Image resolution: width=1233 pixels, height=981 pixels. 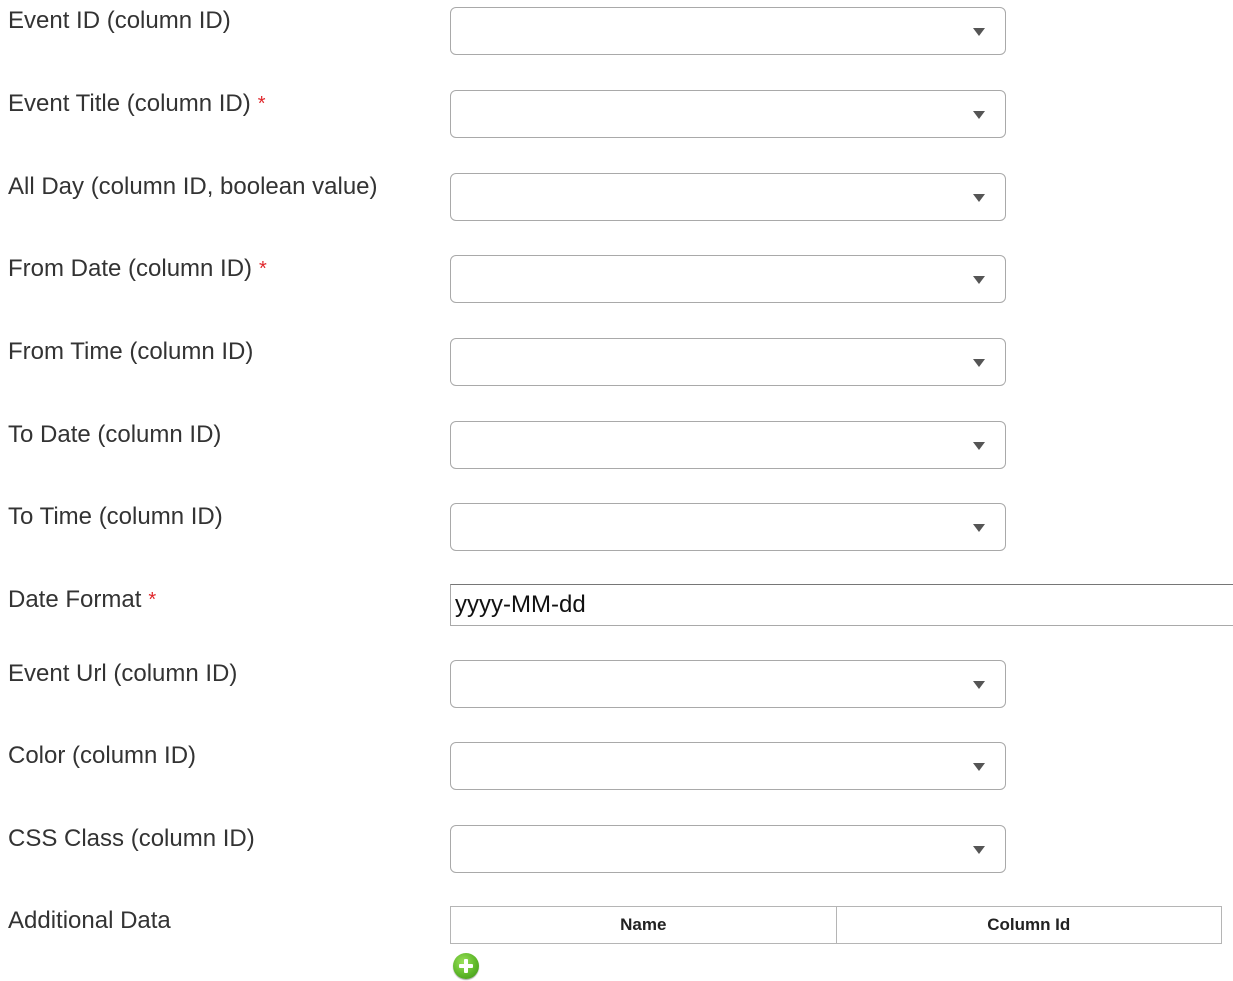 I want to click on all-day-select, so click(x=728, y=197).